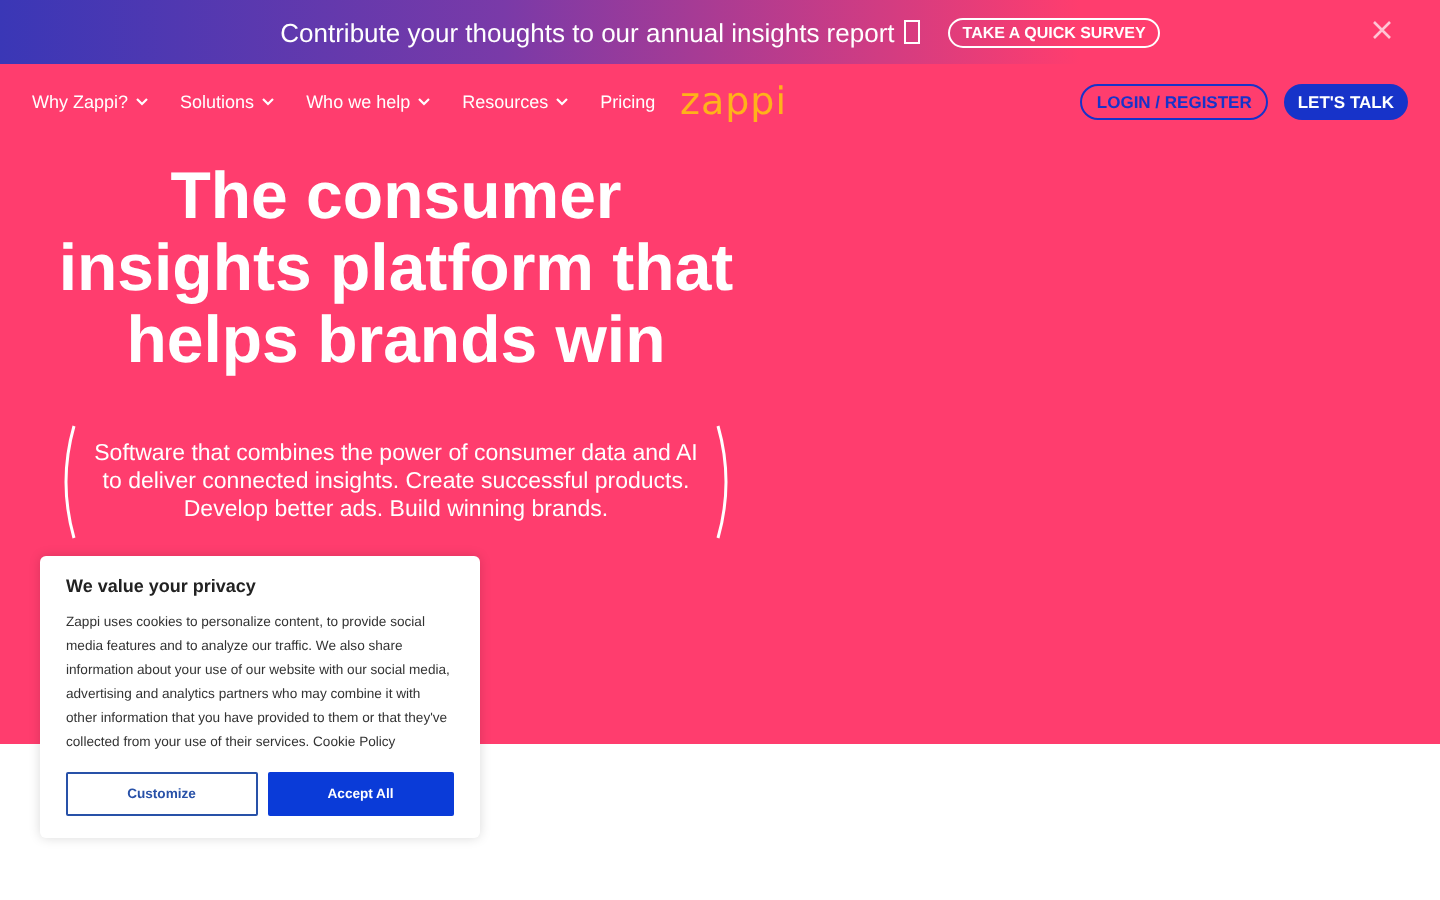 The height and width of the screenshot is (900, 1440). What do you see at coordinates (587, 32) in the screenshot?
I see `banner-text: Contribute your thoughts to our annual insights report` at bounding box center [587, 32].